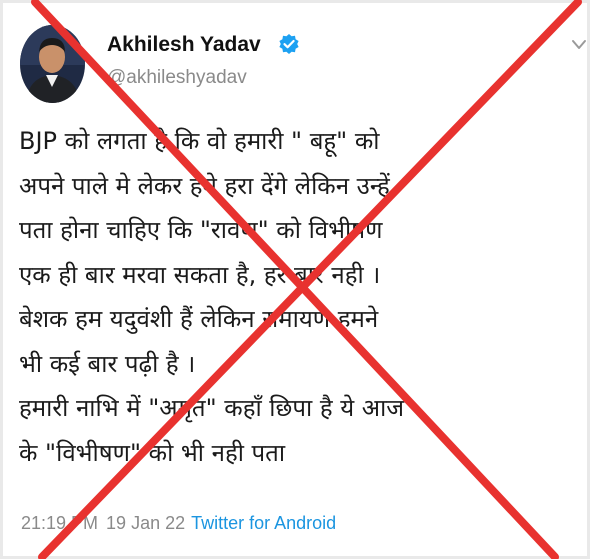 This screenshot has height=559, width=590. Describe the element at coordinates (199, 141) in the screenshot. I see `tweet-text-line: BJP को लगता है कि वो हमारी " बहू" को` at that location.